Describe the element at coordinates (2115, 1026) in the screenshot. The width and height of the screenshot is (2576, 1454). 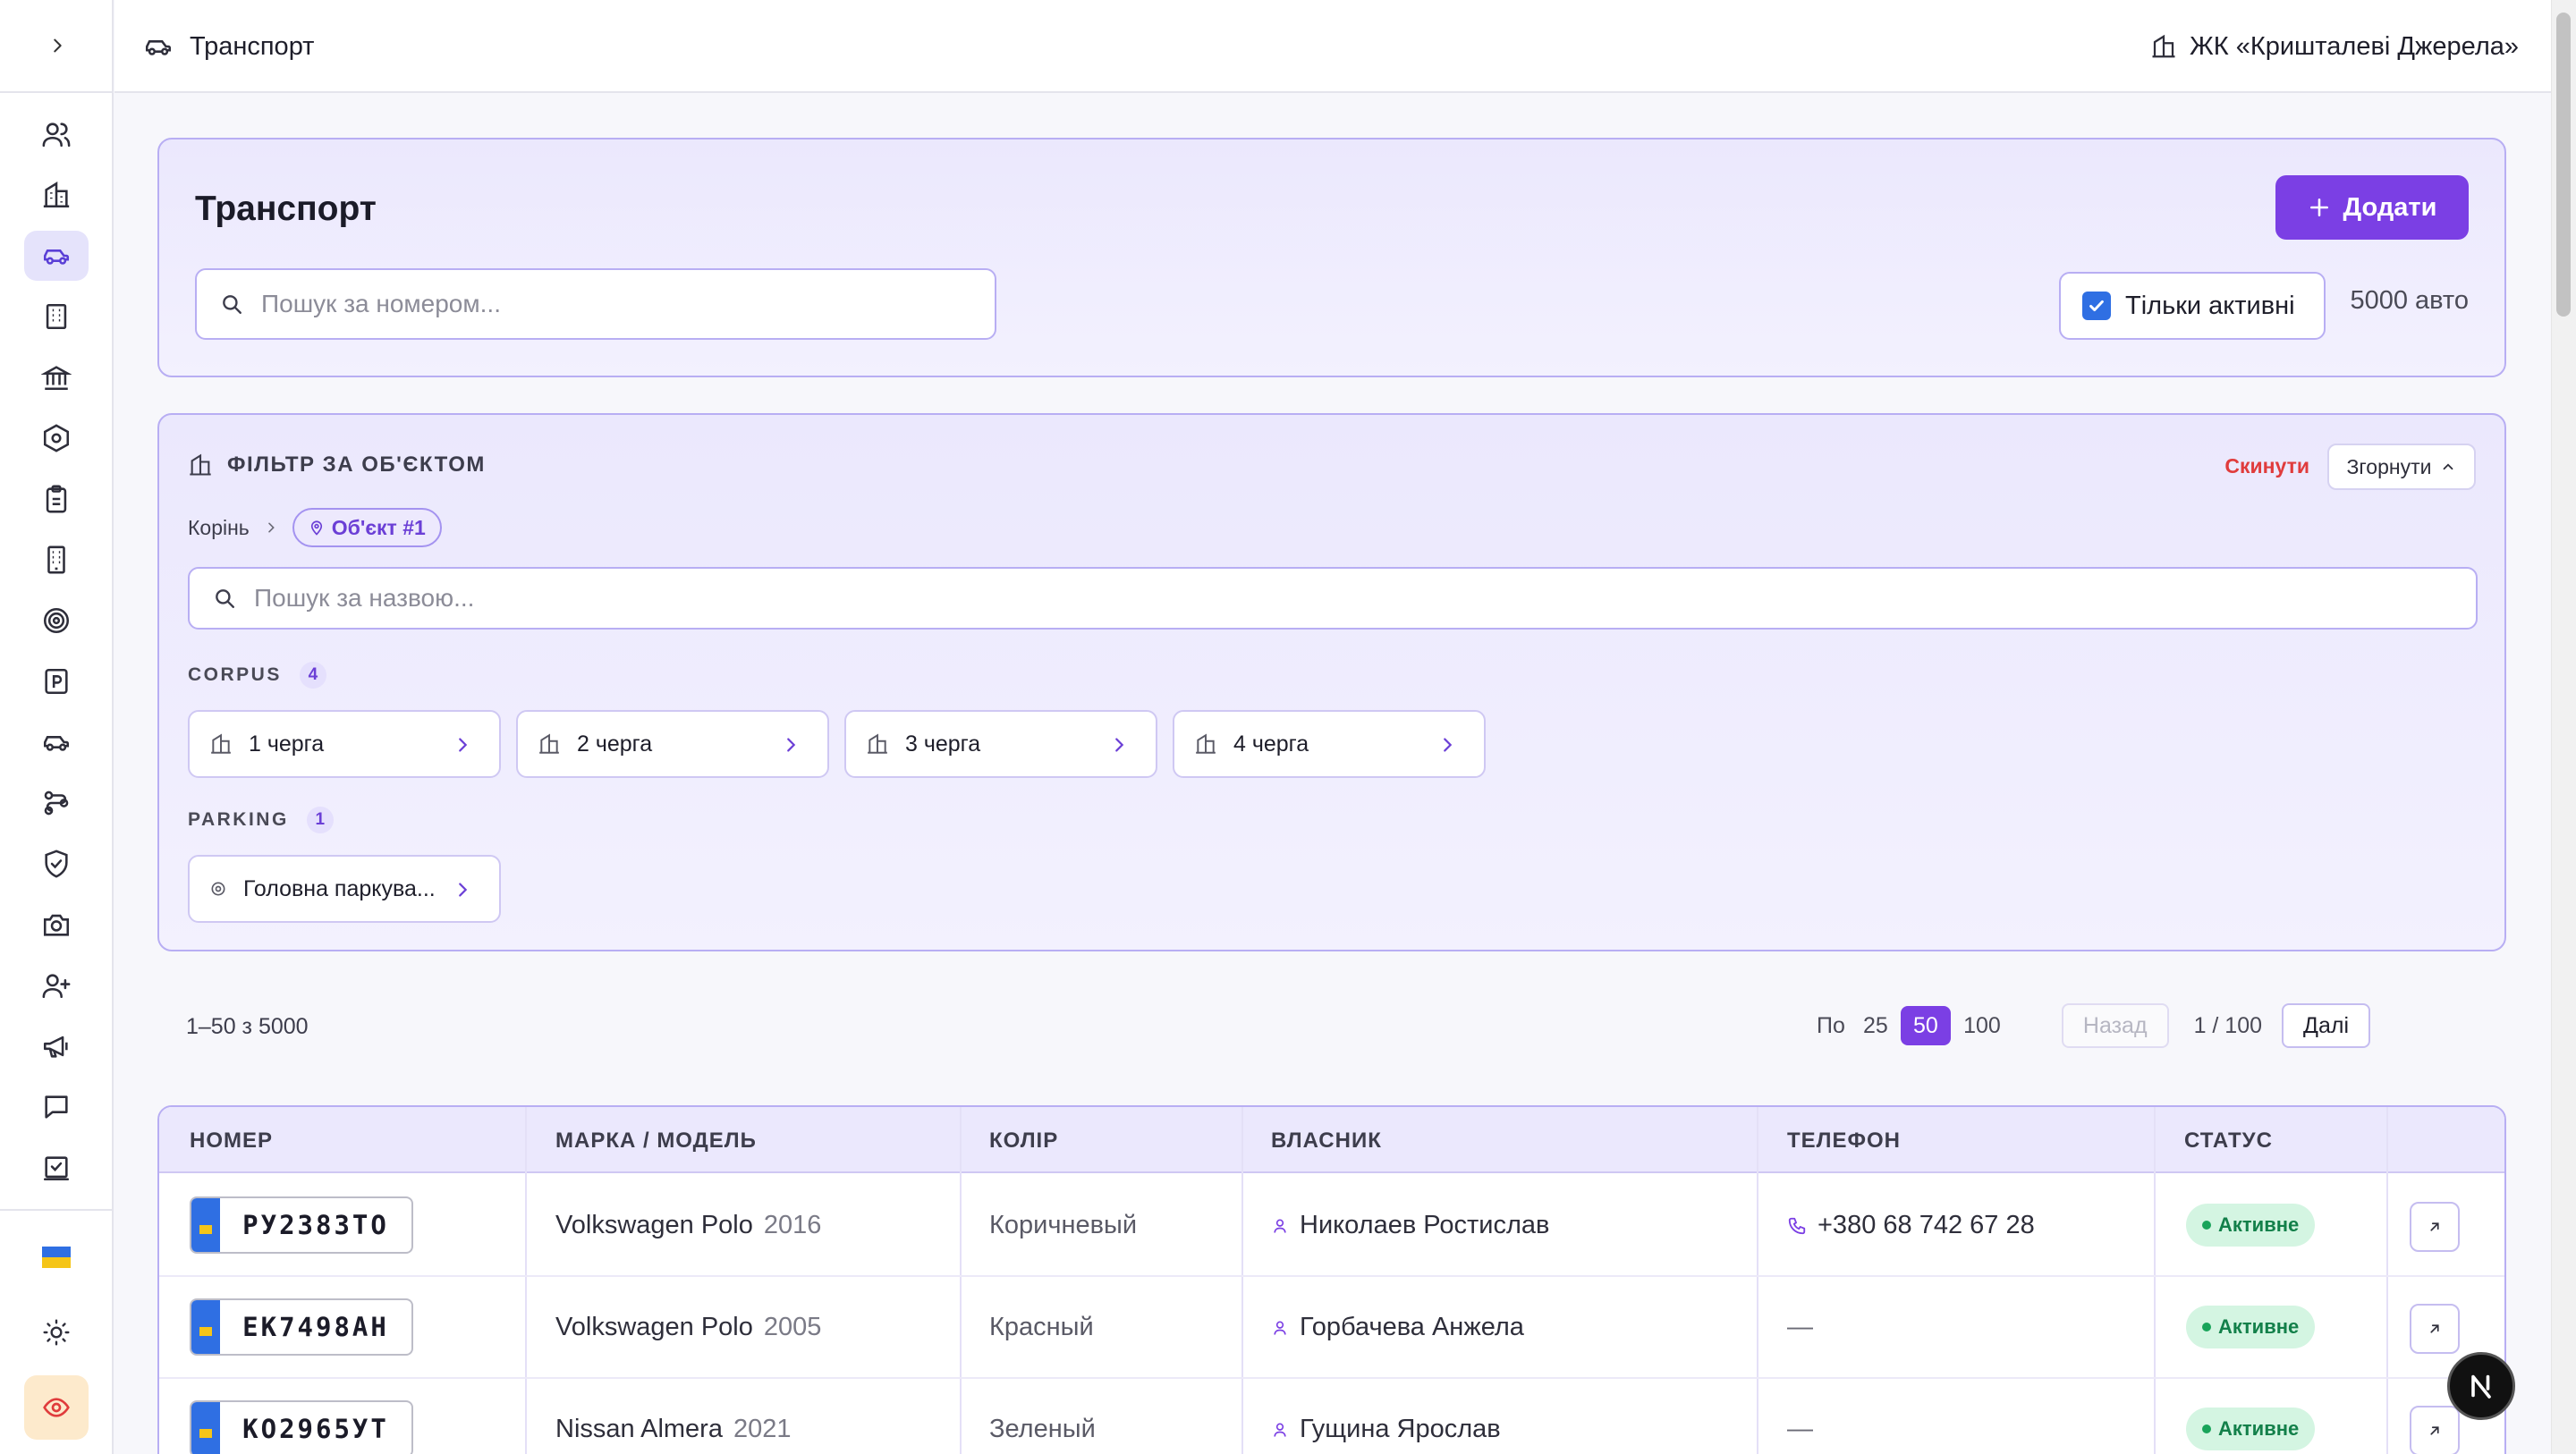
I see `prev-page-button: Назад` at that location.